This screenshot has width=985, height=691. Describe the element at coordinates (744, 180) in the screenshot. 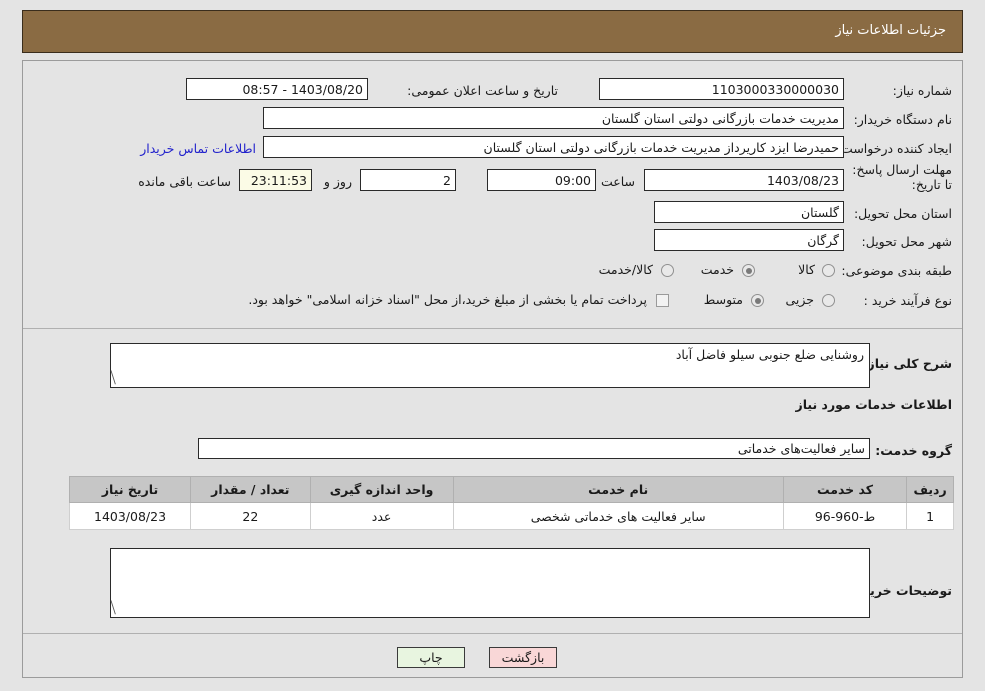

I see `deadline-date-input` at that location.